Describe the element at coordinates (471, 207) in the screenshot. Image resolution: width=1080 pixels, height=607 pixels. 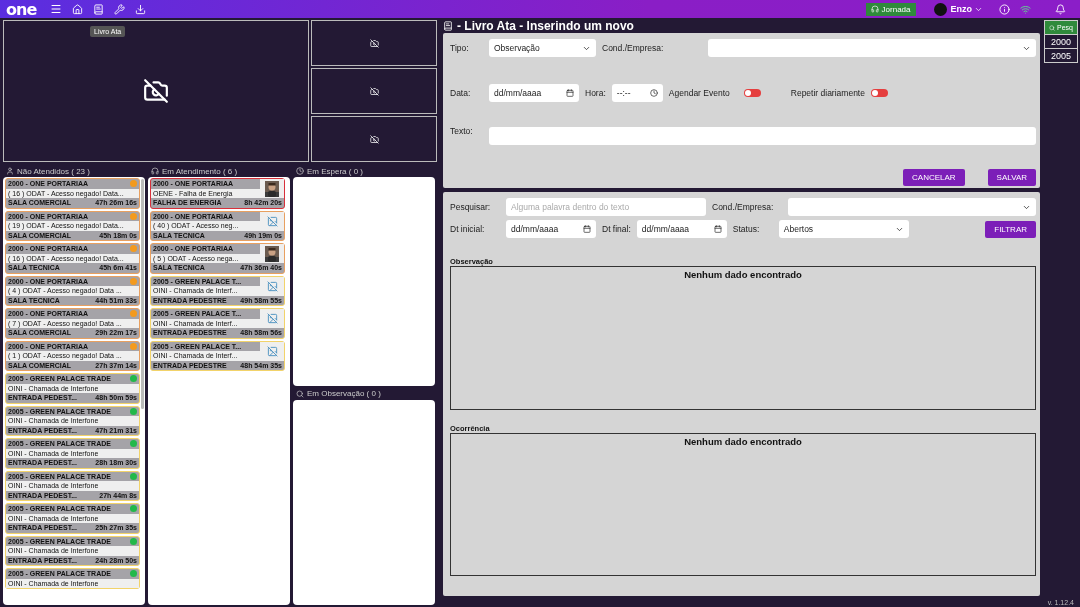
I see `field-label: Pesquisar:` at that location.